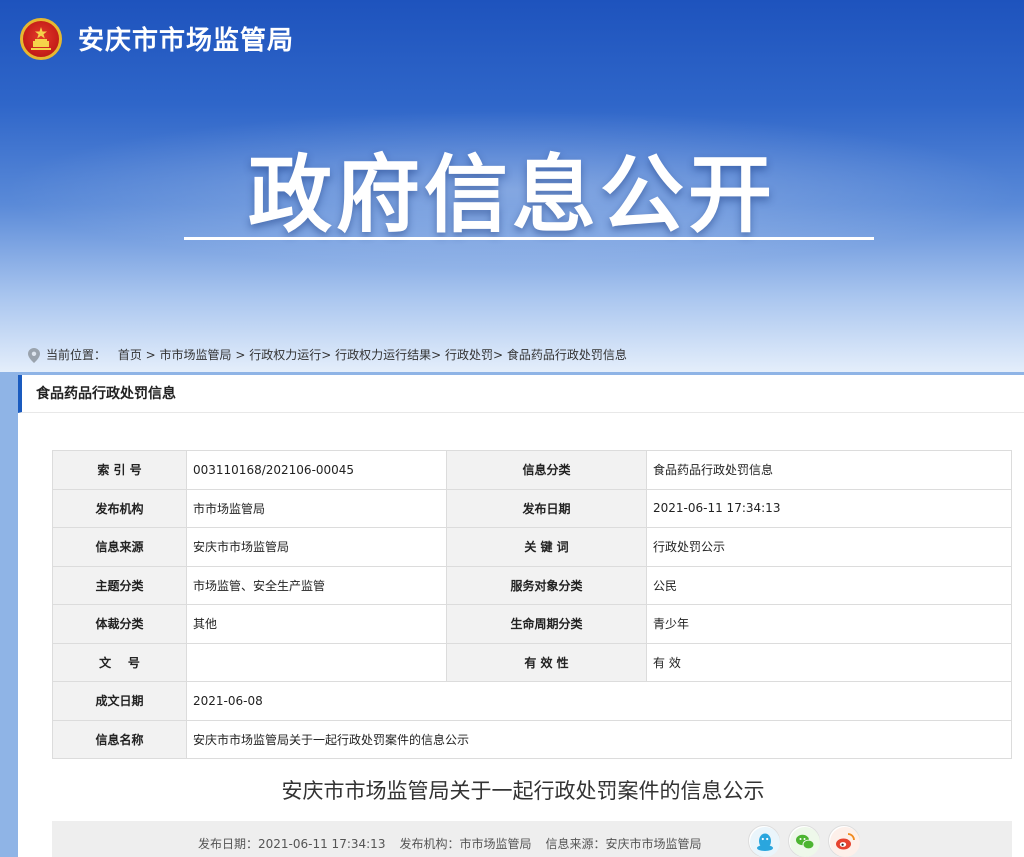 The height and width of the screenshot is (857, 1024). I want to click on meta-value: 003110168/202106-00045, so click(316, 470).